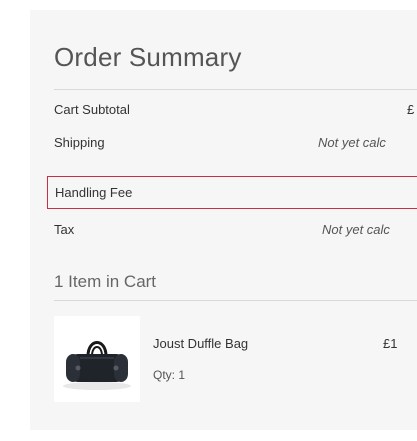 The image size is (417, 441). What do you see at coordinates (232, 192) in the screenshot?
I see `handling-fee-row: Handling Fee` at bounding box center [232, 192].